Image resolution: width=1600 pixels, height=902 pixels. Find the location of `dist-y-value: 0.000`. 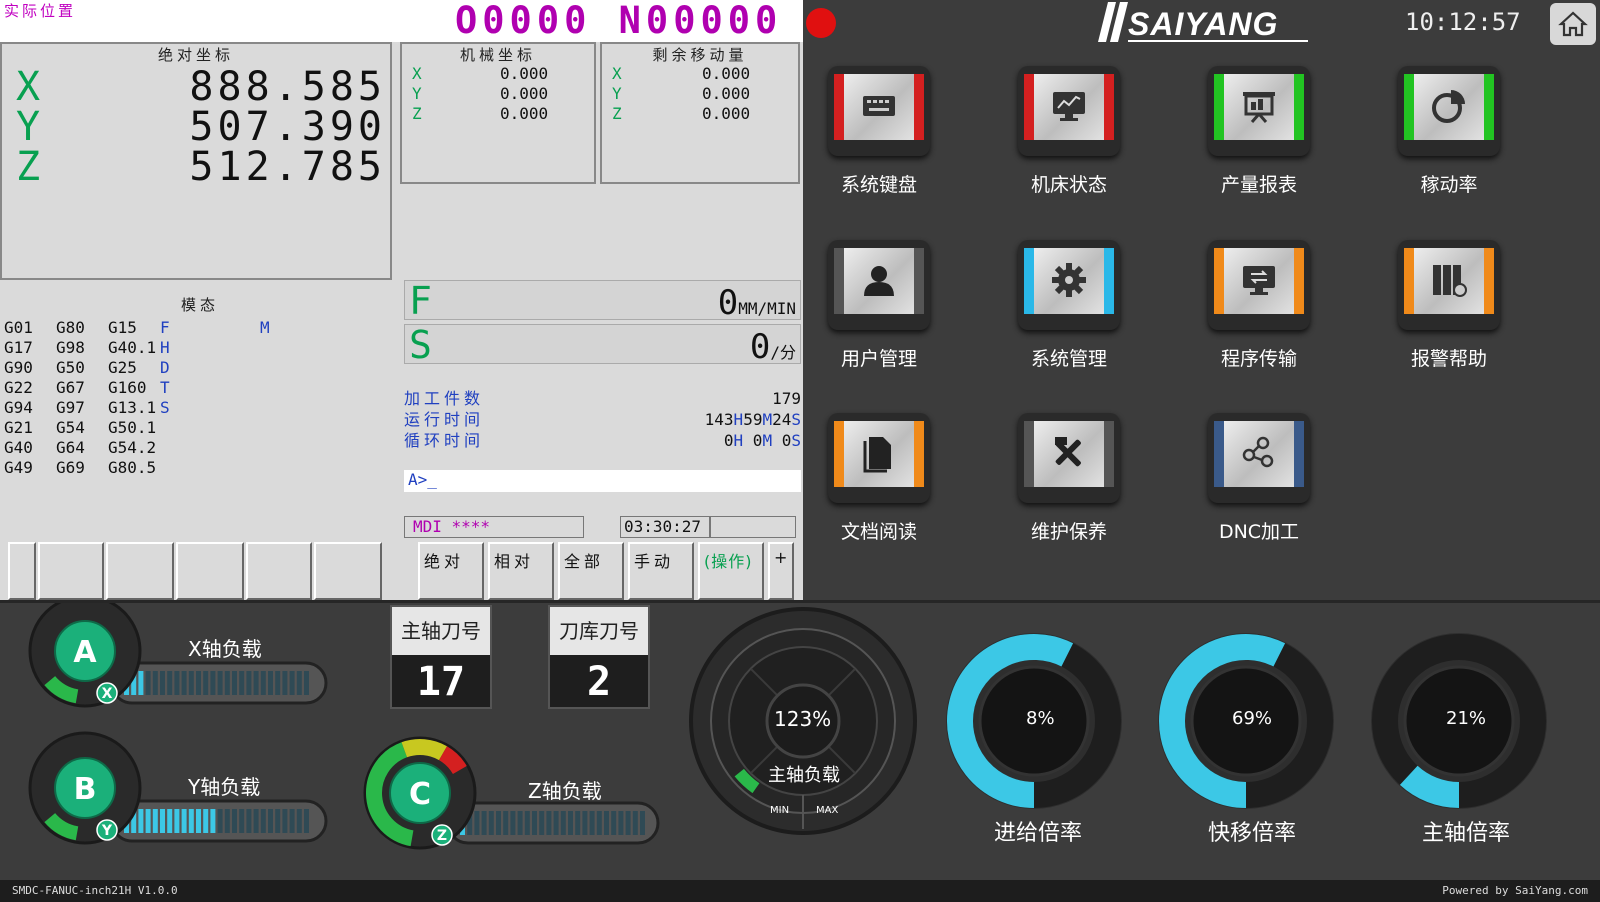

dist-y-value: 0.000 is located at coordinates (726, 93).